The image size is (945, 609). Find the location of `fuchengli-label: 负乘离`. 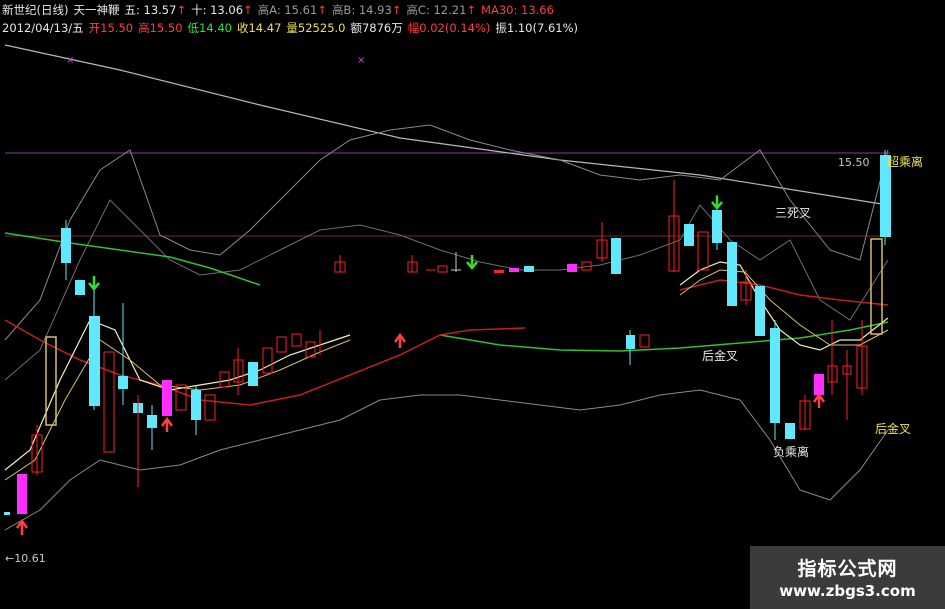

fuchengli-label: 负乘离 is located at coordinates (791, 451).